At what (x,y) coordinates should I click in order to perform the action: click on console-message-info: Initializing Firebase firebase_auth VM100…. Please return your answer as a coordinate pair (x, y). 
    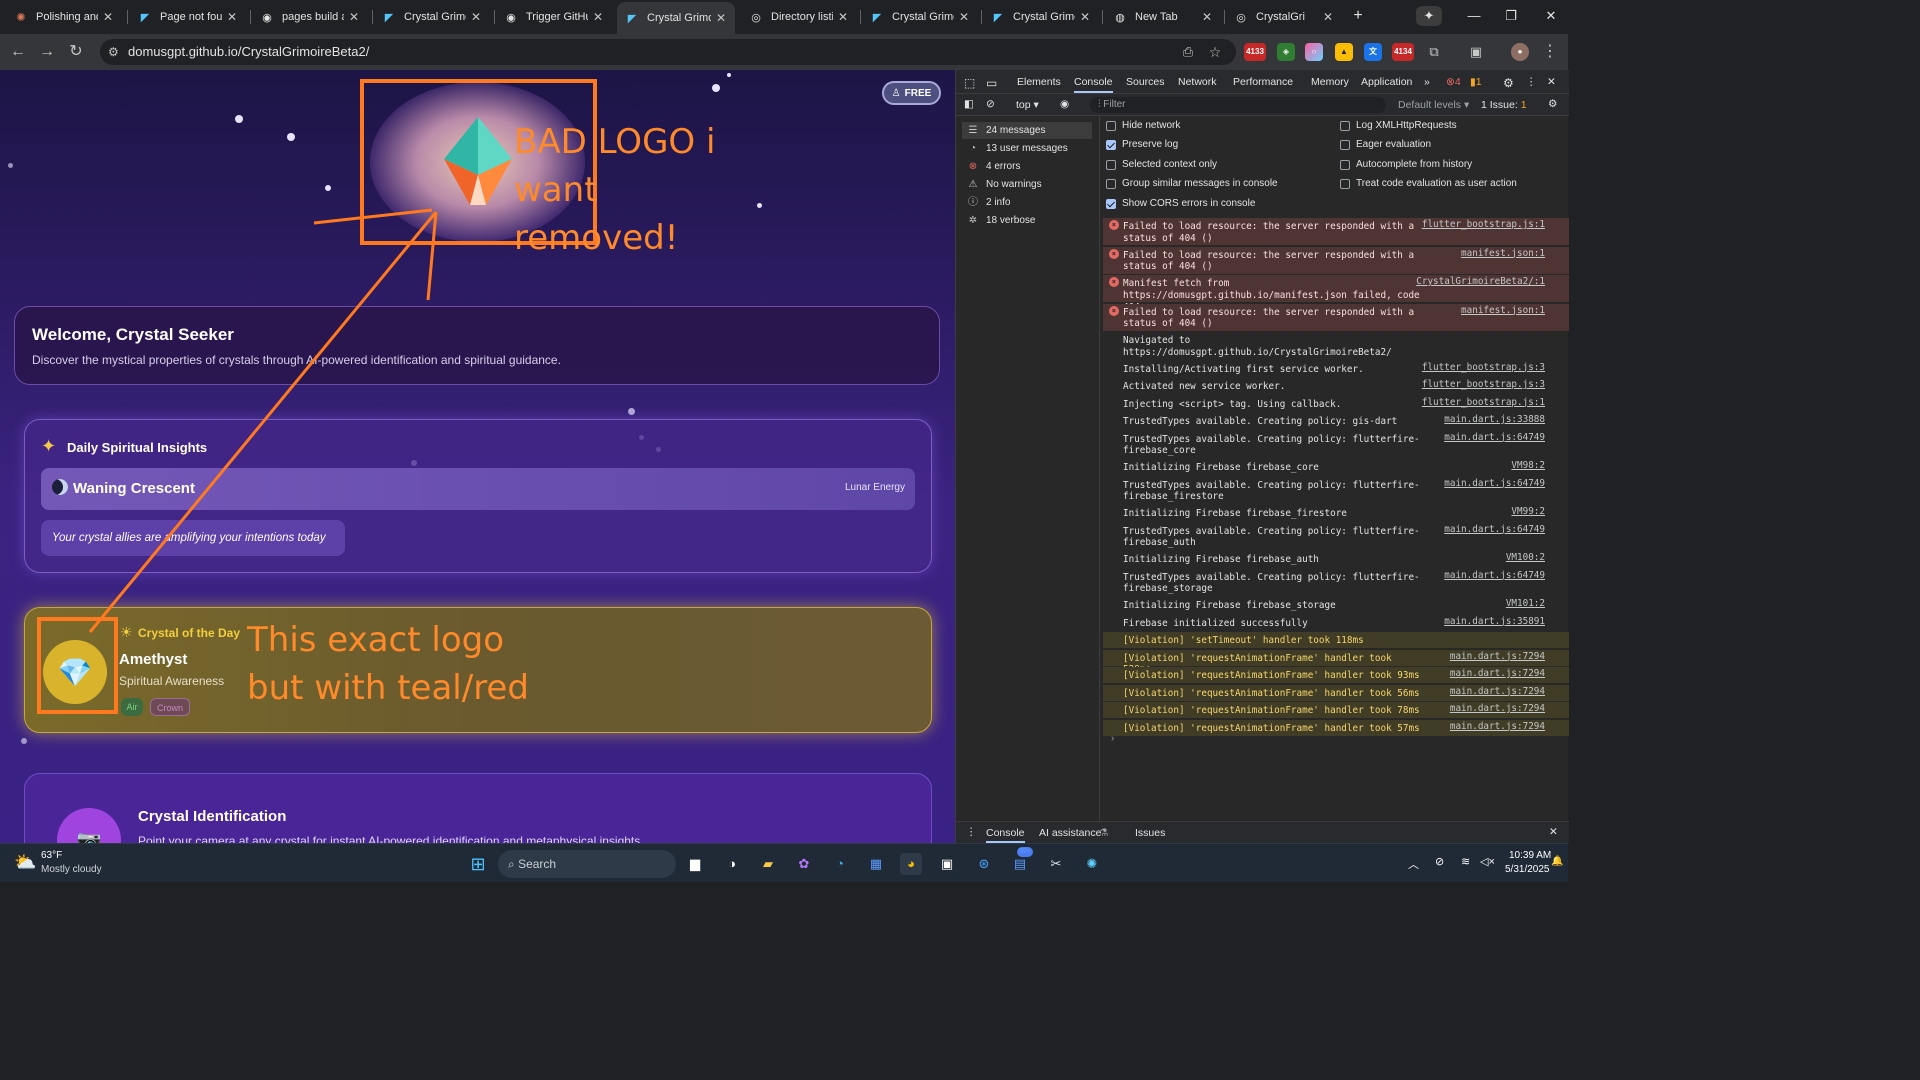
    Looking at the image, I should click on (1336, 559).